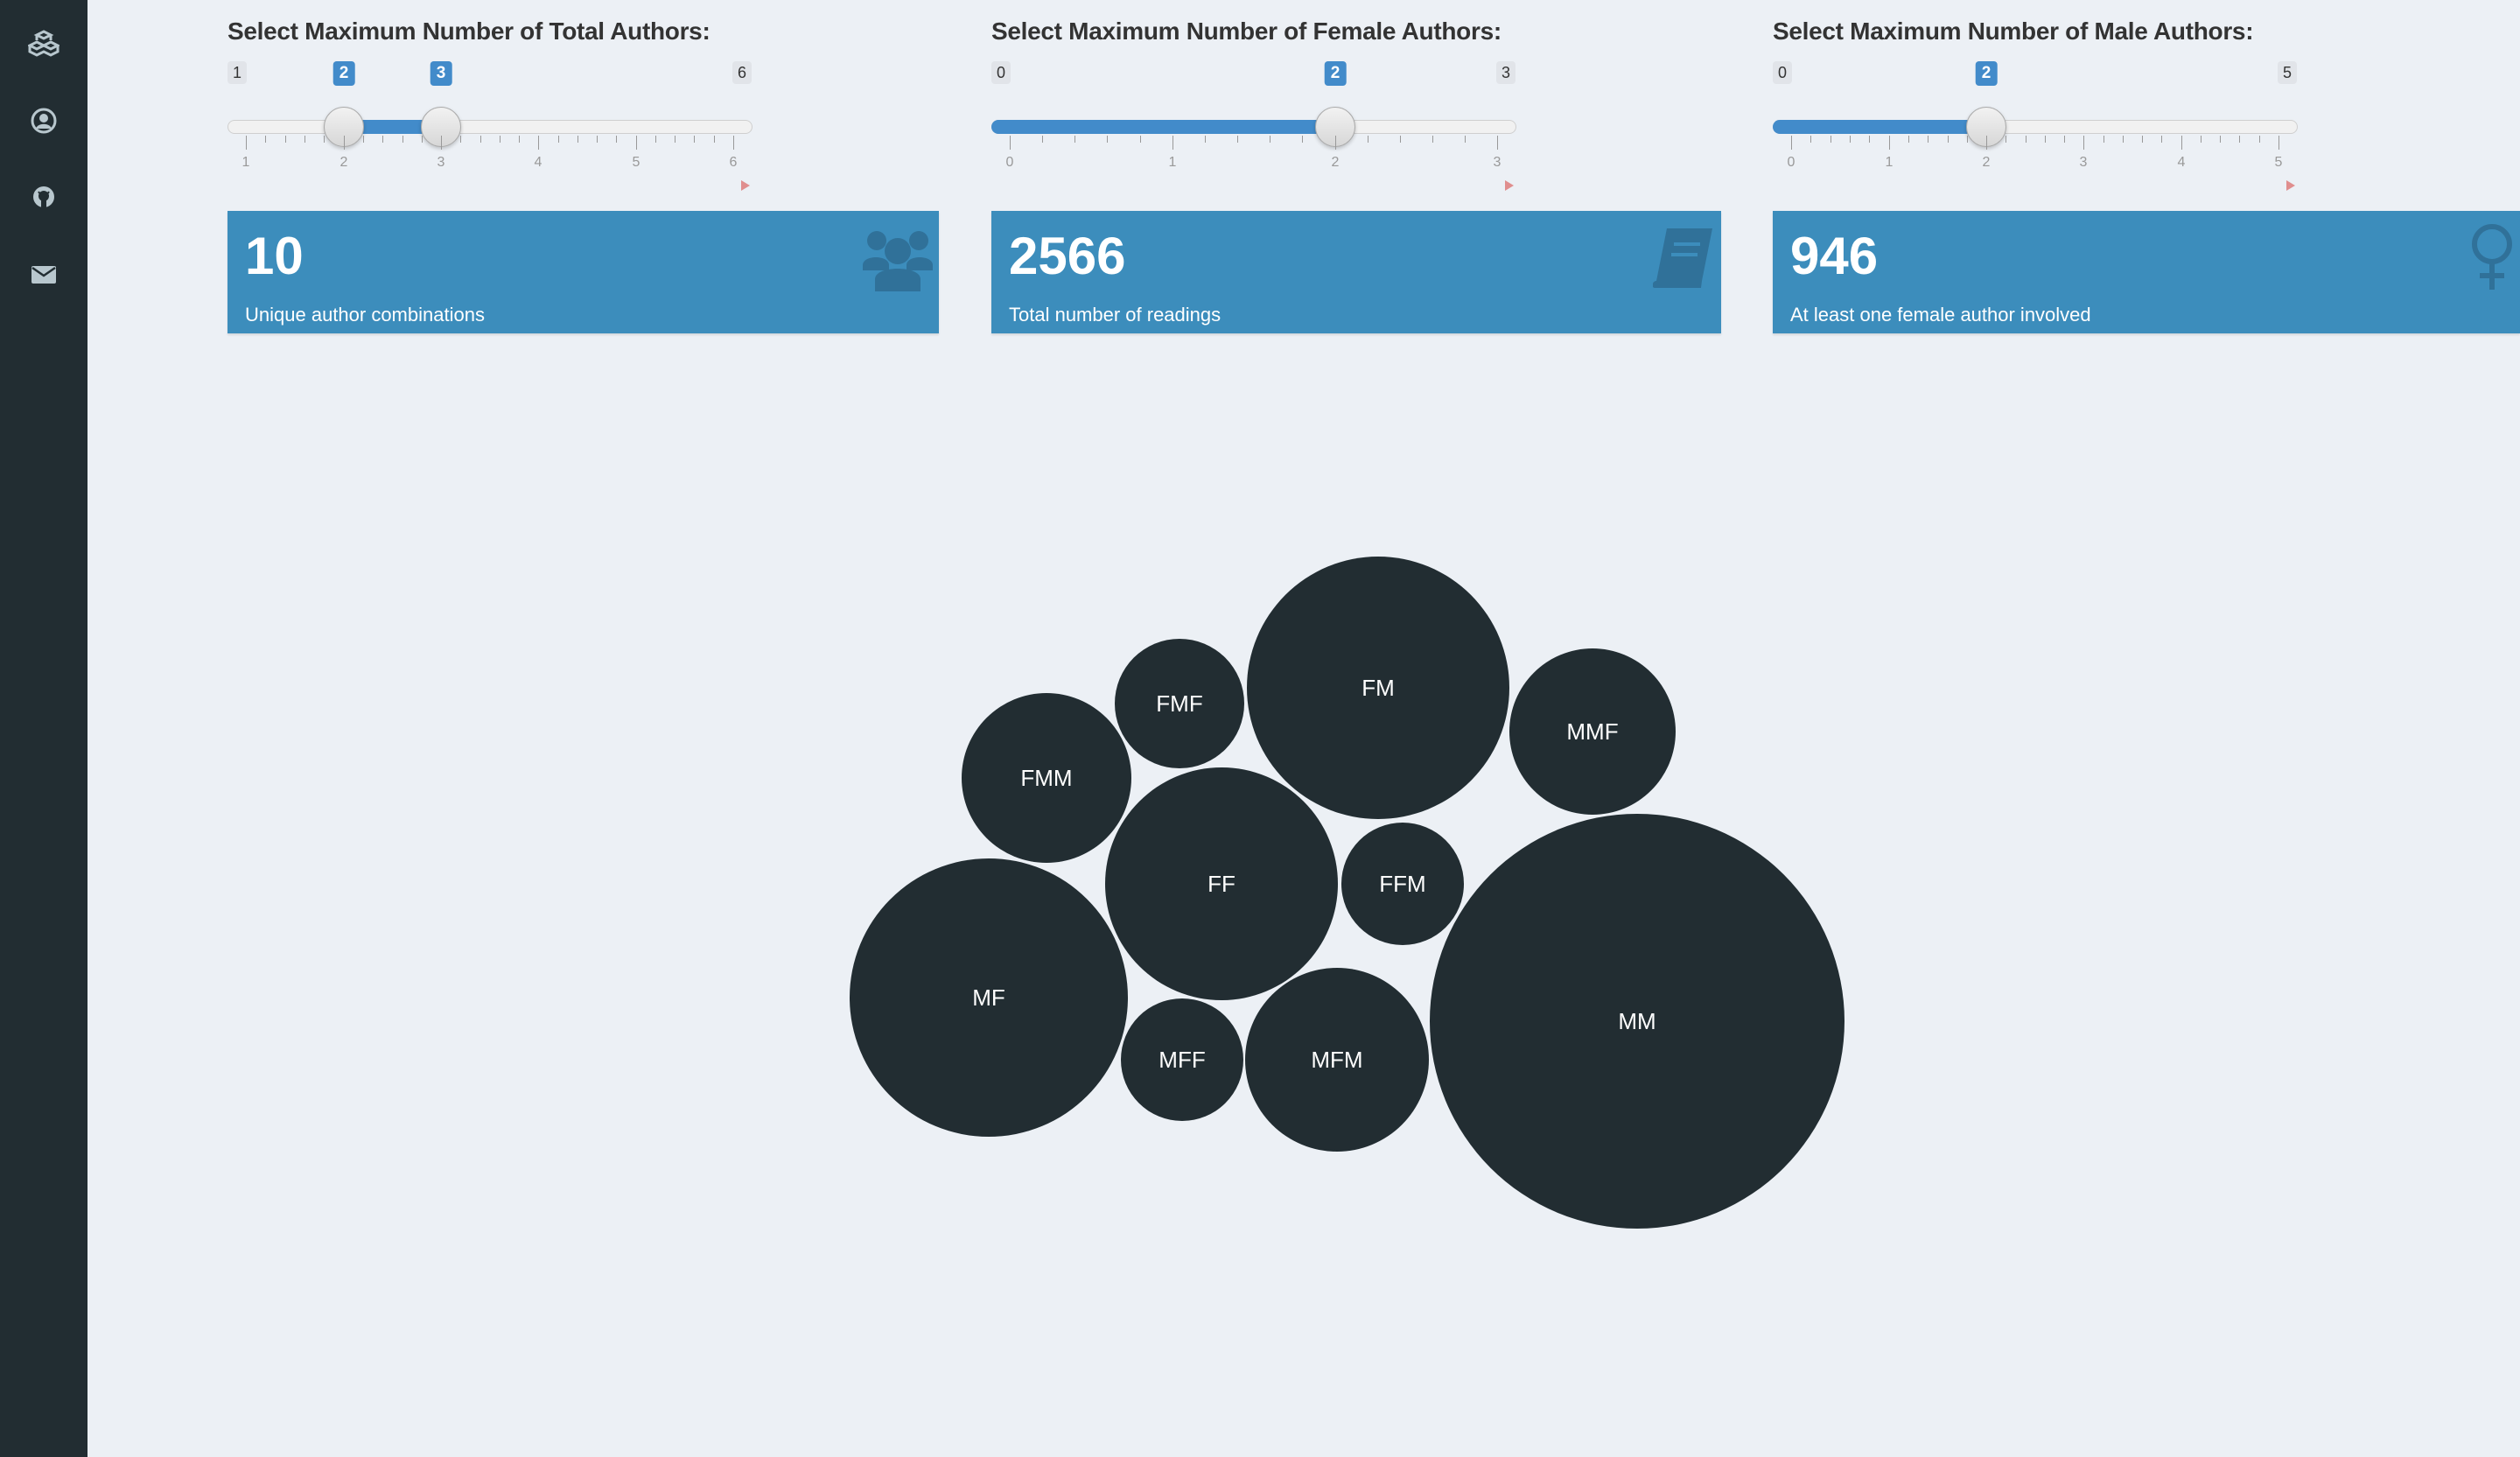  I want to click on bubble-label: FM, so click(1378, 688).